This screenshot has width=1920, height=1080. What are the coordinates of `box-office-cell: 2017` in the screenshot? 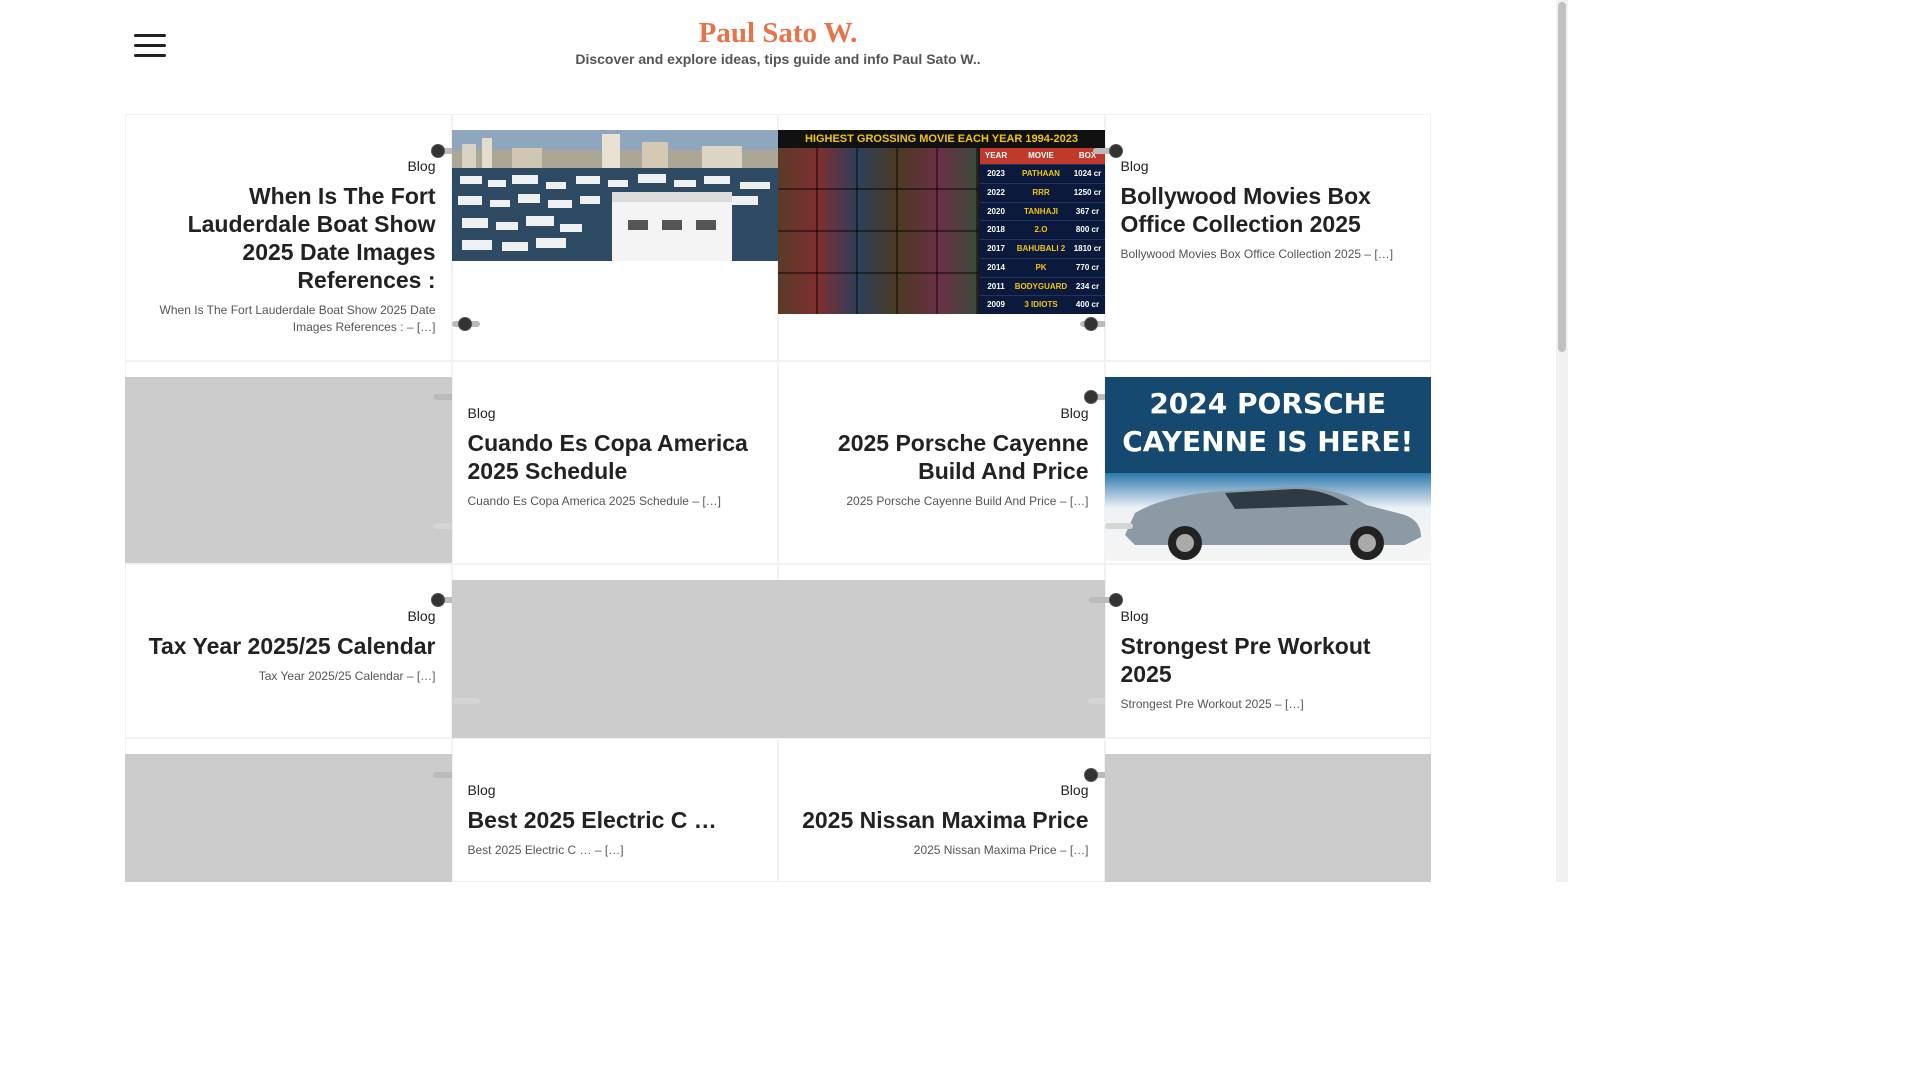 It's located at (996, 248).